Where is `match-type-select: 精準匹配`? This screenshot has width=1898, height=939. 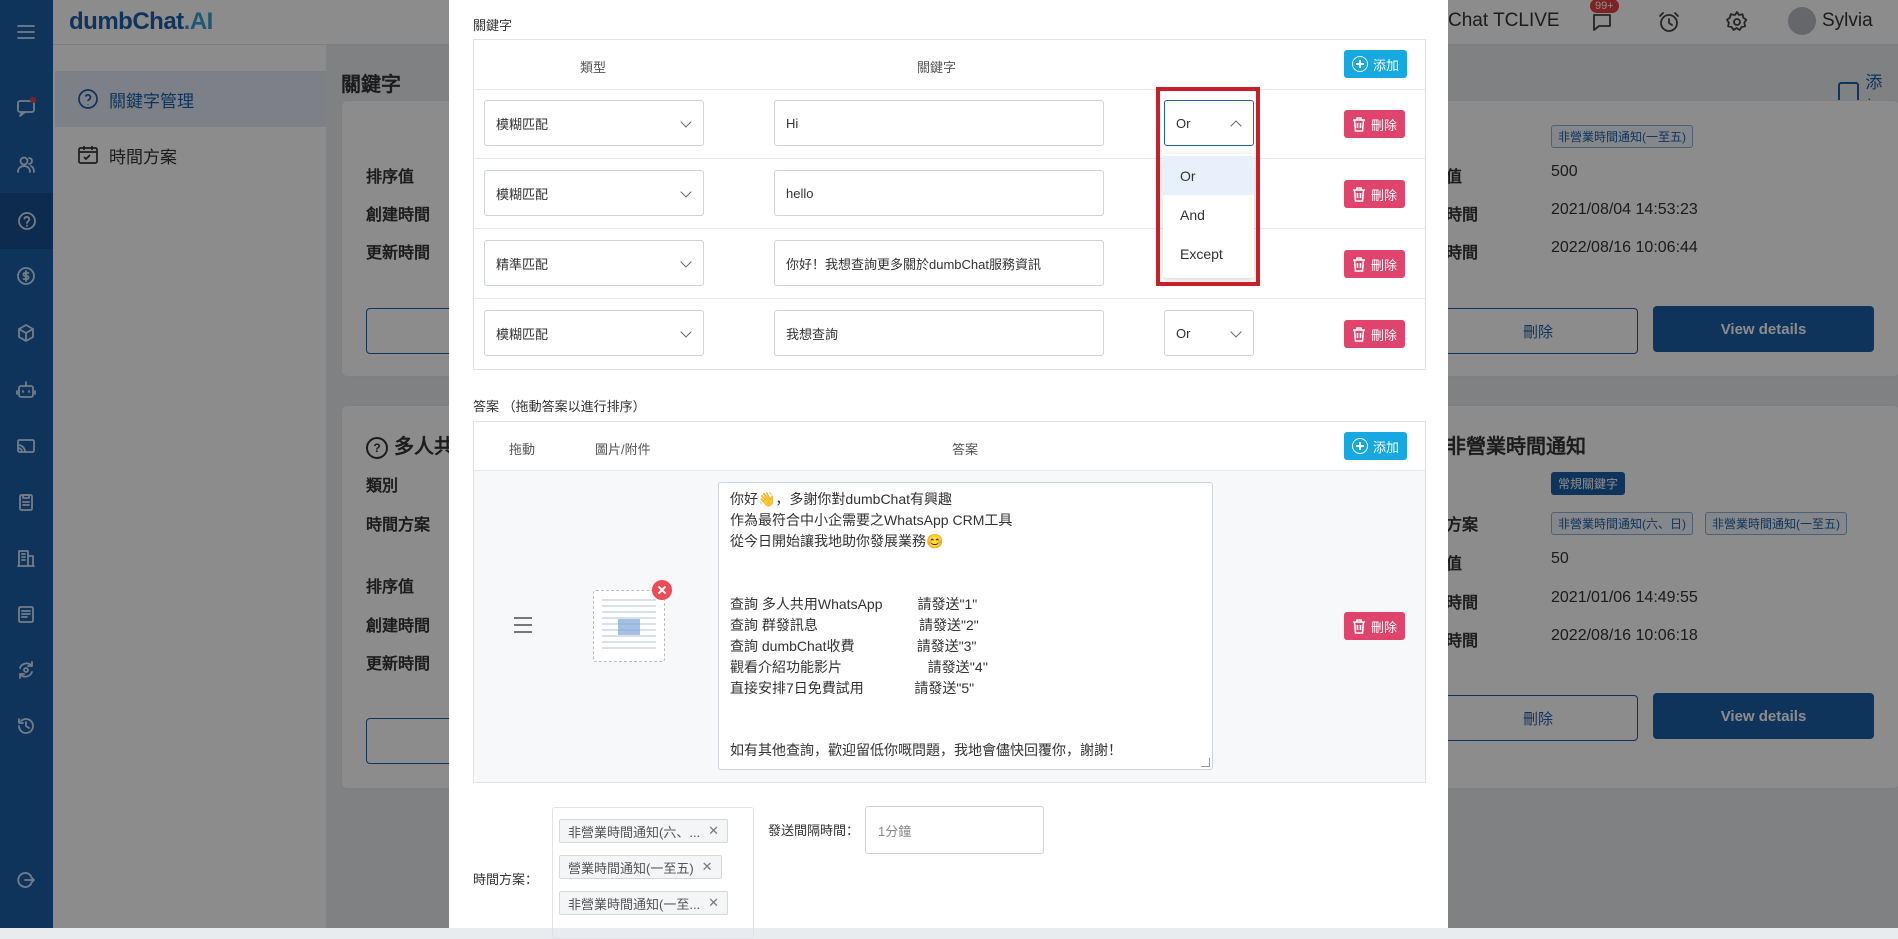
match-type-select: 精準匹配 is located at coordinates (594, 263).